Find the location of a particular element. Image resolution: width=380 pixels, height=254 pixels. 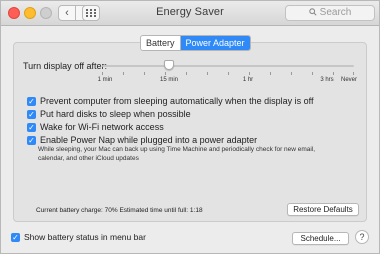

tab-battery: Battery is located at coordinates (160, 43).